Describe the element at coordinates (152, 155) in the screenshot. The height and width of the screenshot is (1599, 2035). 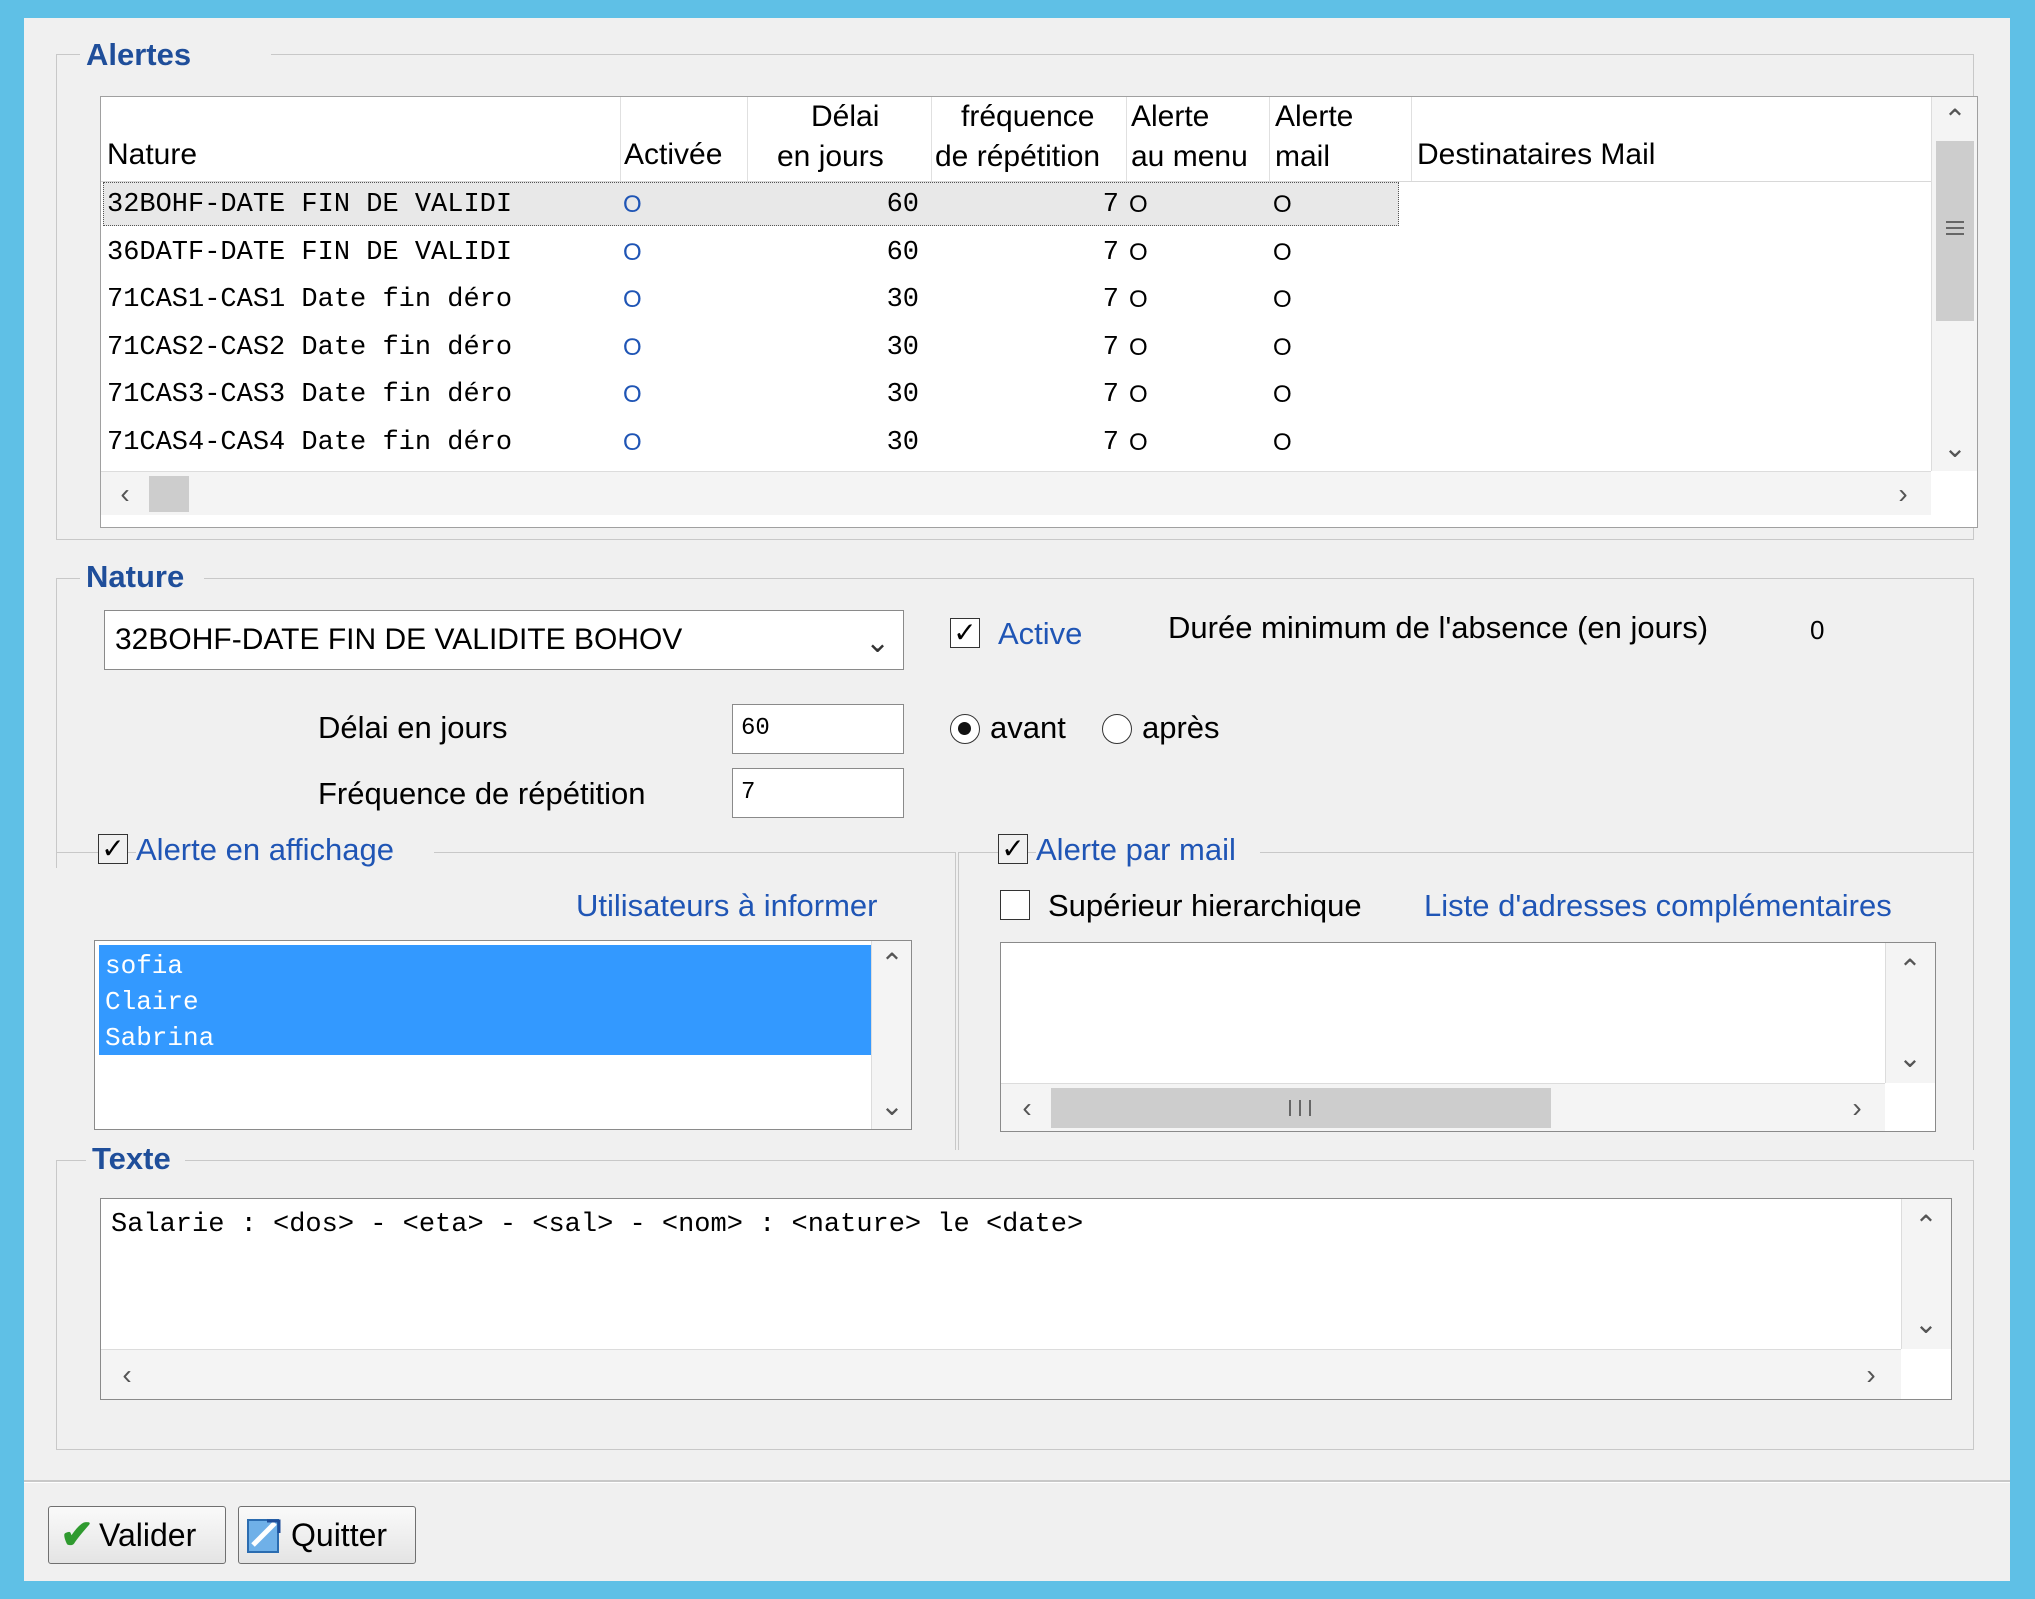
I see `col-nature: Nature` at that location.